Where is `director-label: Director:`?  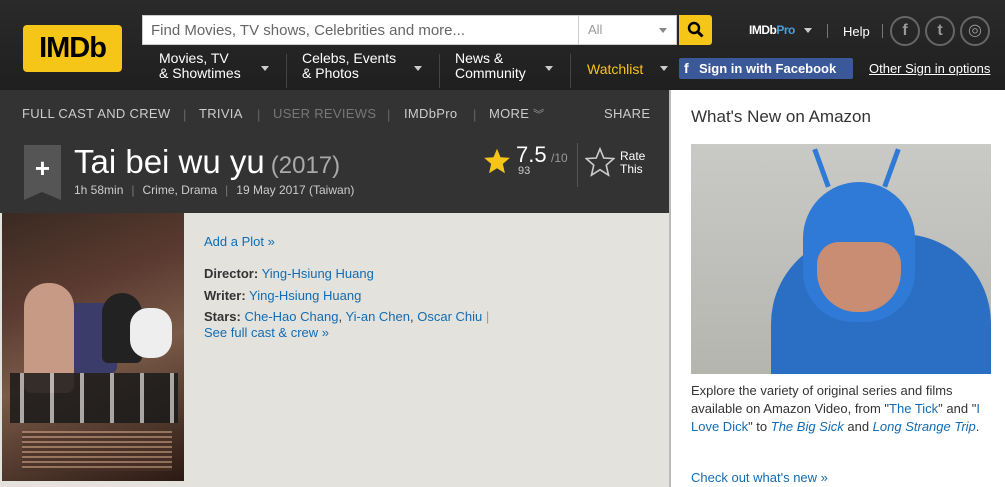
director-label: Director: is located at coordinates (231, 273).